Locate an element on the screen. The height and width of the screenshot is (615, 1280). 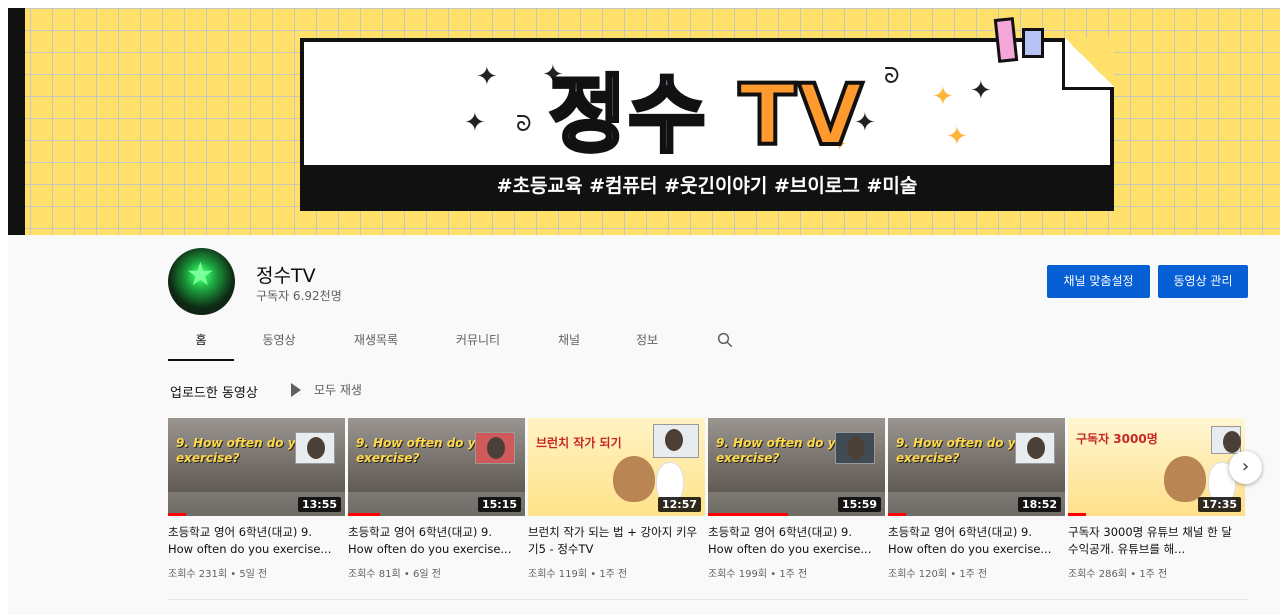
subscriber-count: 구독자 6.92천명 is located at coordinates (299, 296).